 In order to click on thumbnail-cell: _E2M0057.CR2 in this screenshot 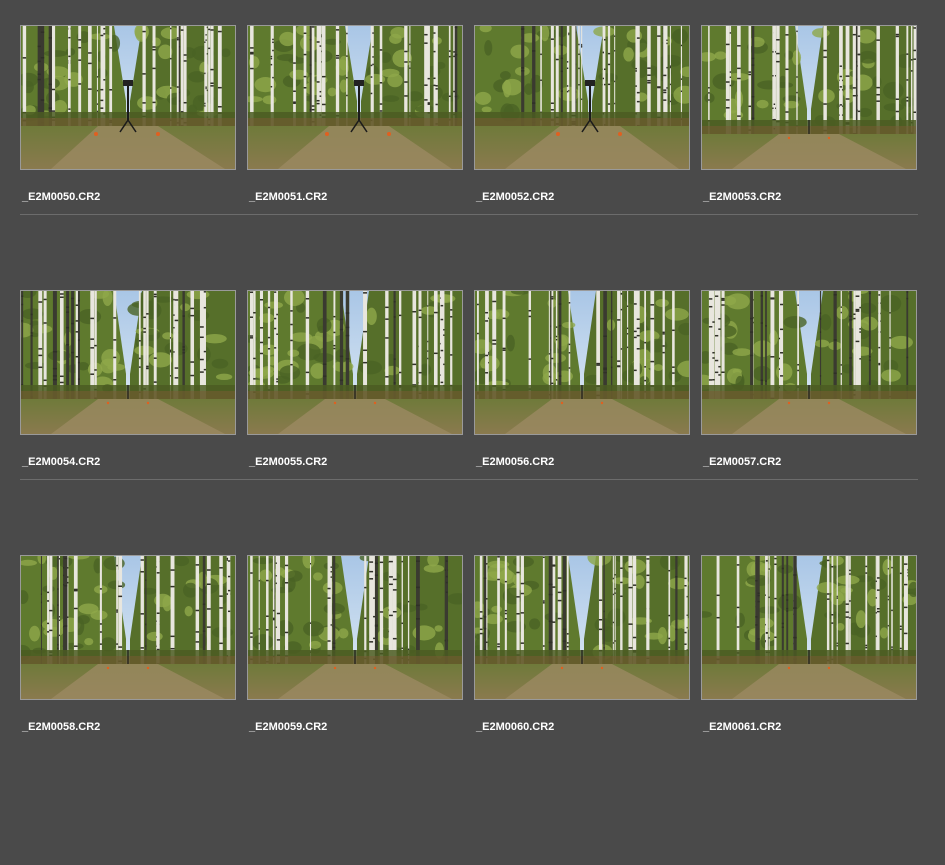, I will do `click(809, 385)`.